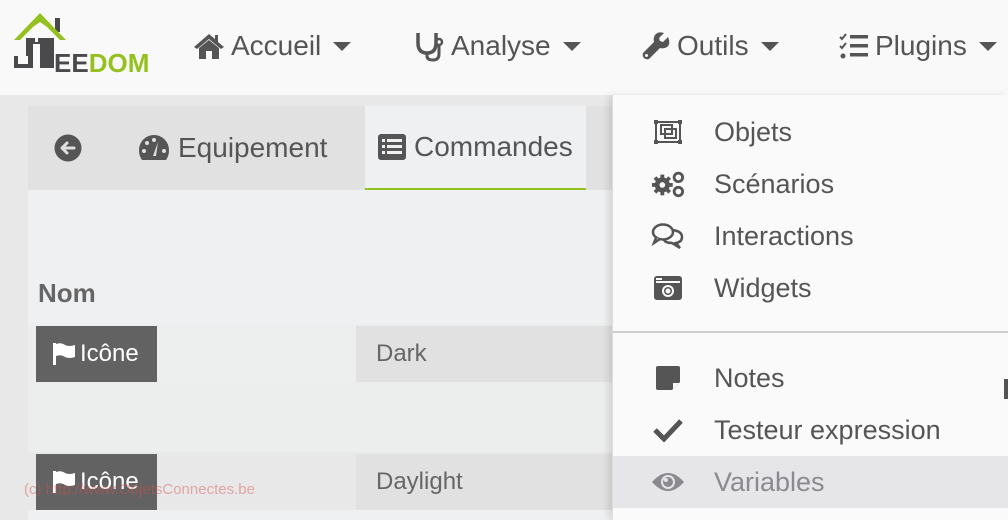  What do you see at coordinates (320, 353) in the screenshot?
I see `table-row: Icône Dark` at bounding box center [320, 353].